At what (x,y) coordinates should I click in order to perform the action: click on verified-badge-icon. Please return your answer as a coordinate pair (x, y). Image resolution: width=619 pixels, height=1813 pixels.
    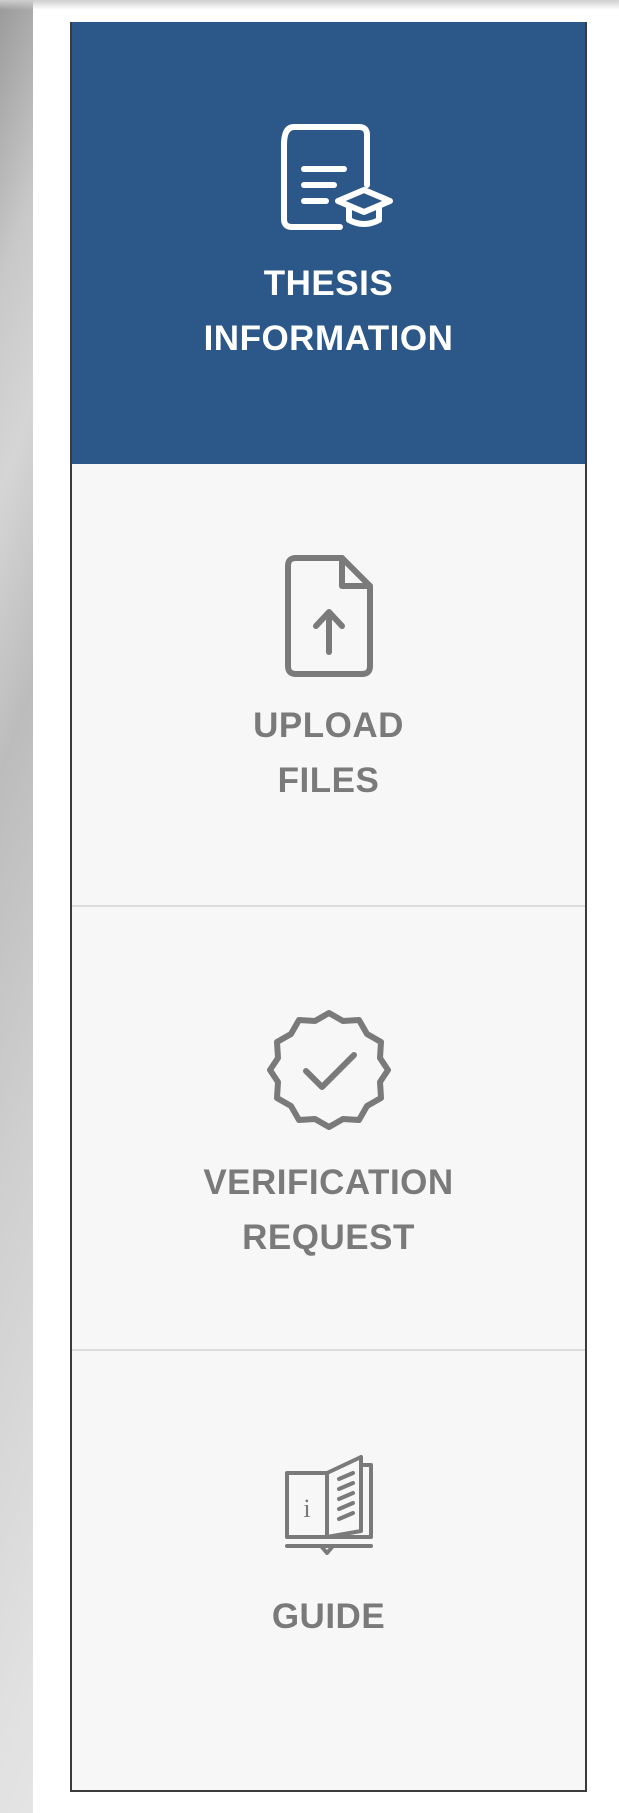
    Looking at the image, I should click on (328, 1070).